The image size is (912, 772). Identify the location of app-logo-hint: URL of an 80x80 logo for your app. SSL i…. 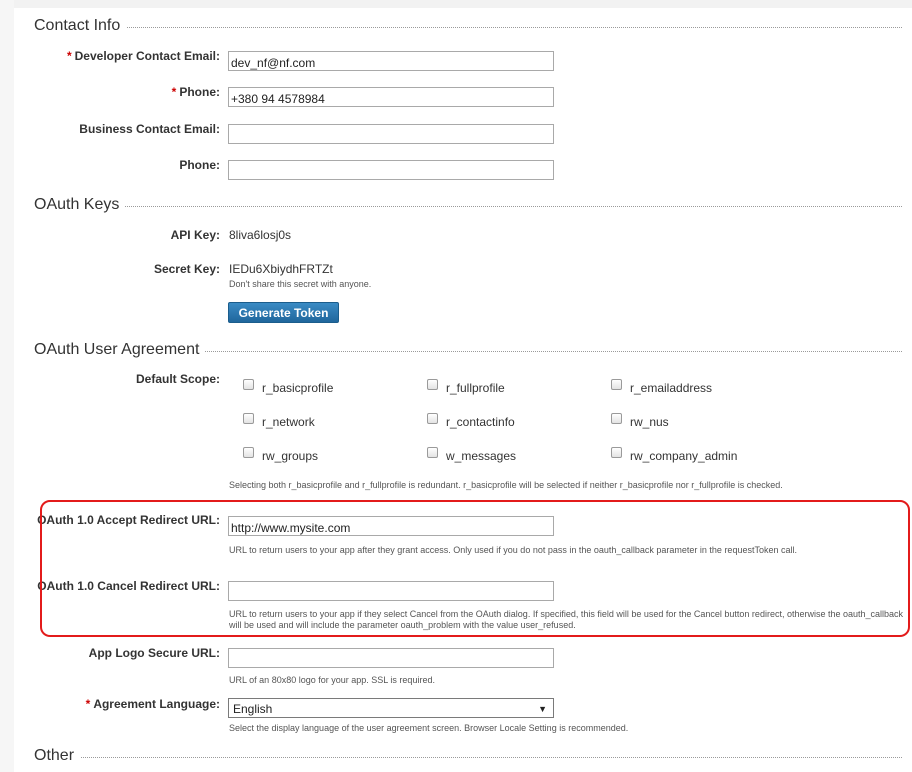
(332, 680).